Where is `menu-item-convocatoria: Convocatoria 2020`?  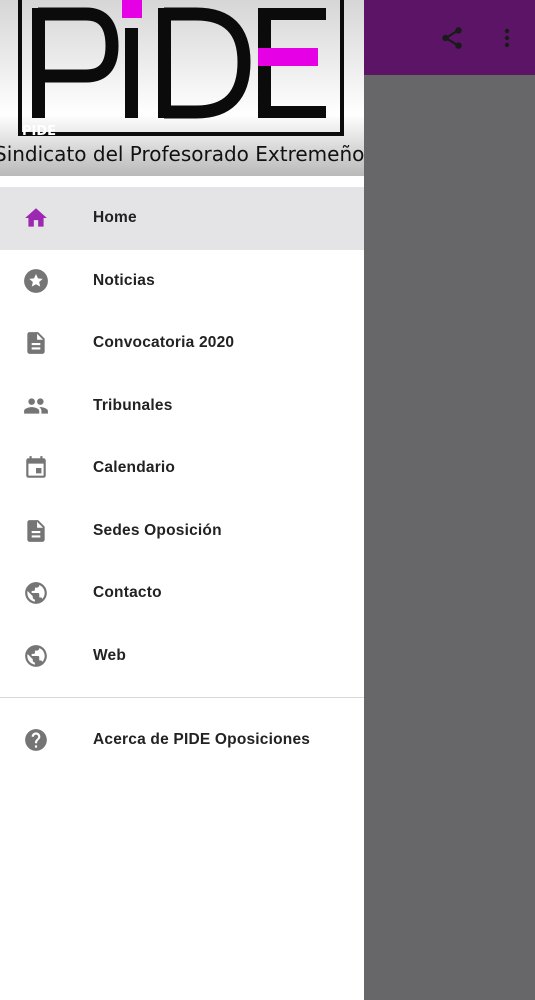 menu-item-convocatoria: Convocatoria 2020 is located at coordinates (182, 343).